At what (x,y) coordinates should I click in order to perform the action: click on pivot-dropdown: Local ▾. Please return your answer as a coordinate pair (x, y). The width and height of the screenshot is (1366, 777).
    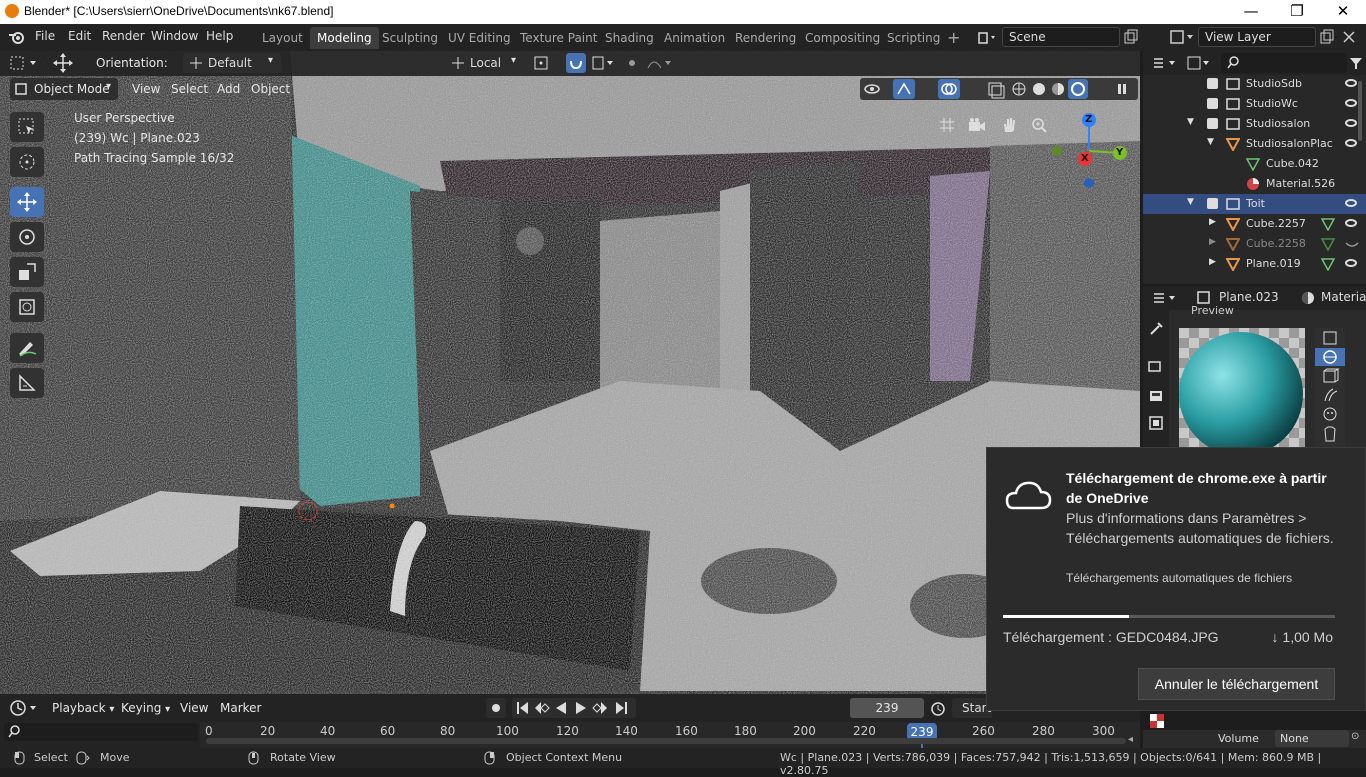
    Looking at the image, I should click on (484, 63).